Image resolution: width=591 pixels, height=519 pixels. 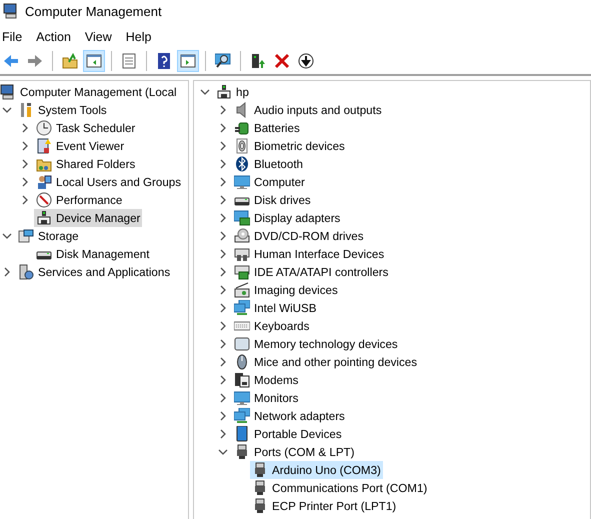 I want to click on tree-item: IDE ATA/ATAPI controllers, so click(x=311, y=272).